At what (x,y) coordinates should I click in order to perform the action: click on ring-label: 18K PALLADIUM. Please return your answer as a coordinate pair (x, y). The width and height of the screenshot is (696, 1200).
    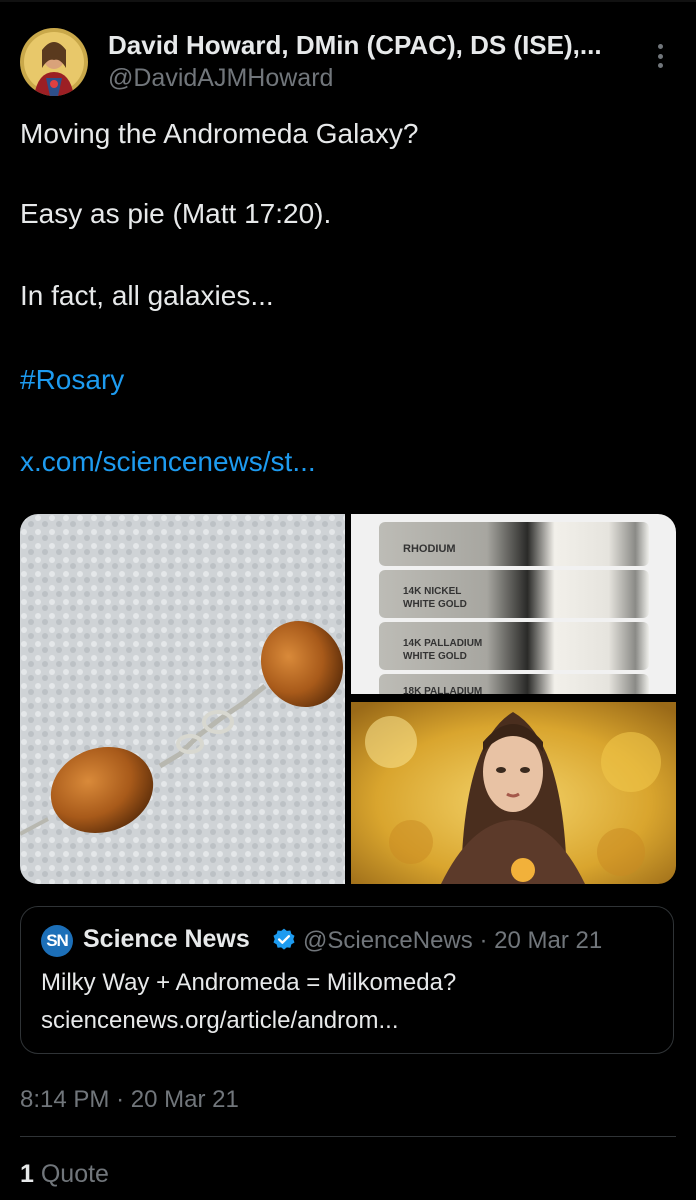
    Looking at the image, I should click on (442, 690).